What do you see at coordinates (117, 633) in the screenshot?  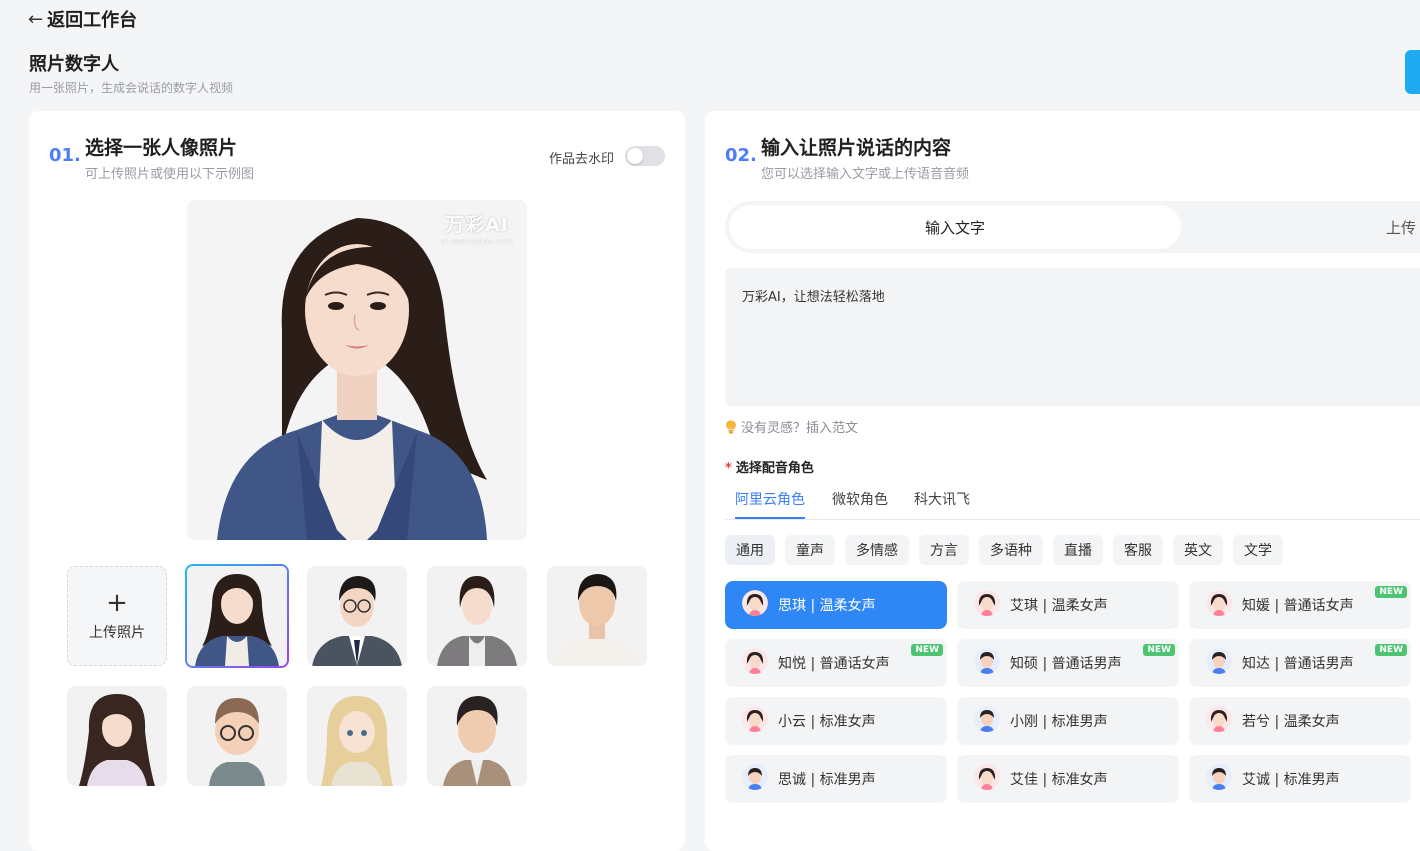 I see `upload-photo-label: 上传照片` at bounding box center [117, 633].